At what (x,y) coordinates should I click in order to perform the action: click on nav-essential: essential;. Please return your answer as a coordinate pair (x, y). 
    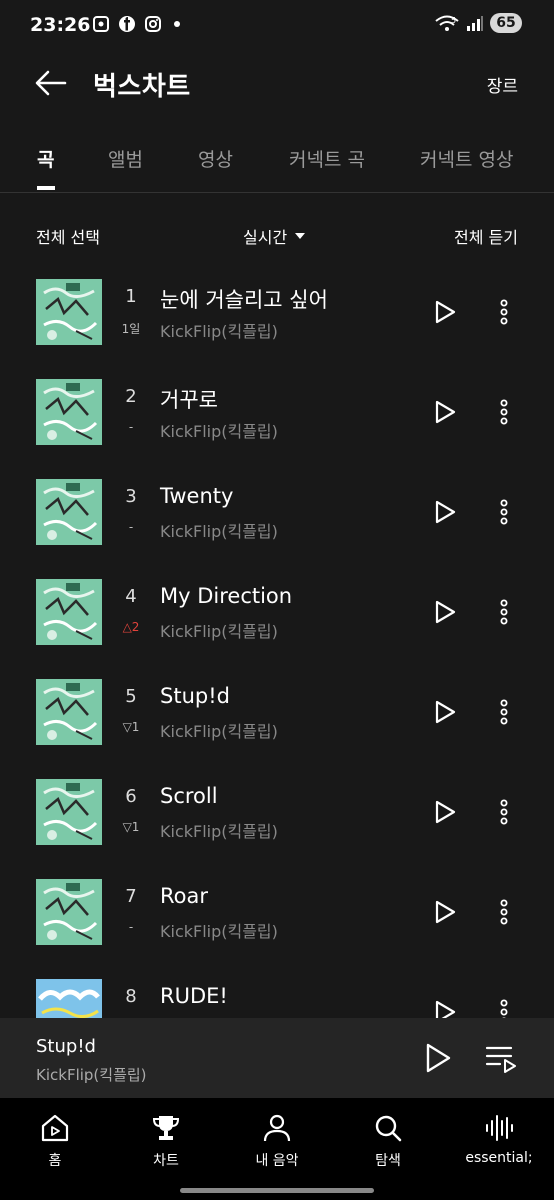
    Looking at the image, I should click on (499, 1142).